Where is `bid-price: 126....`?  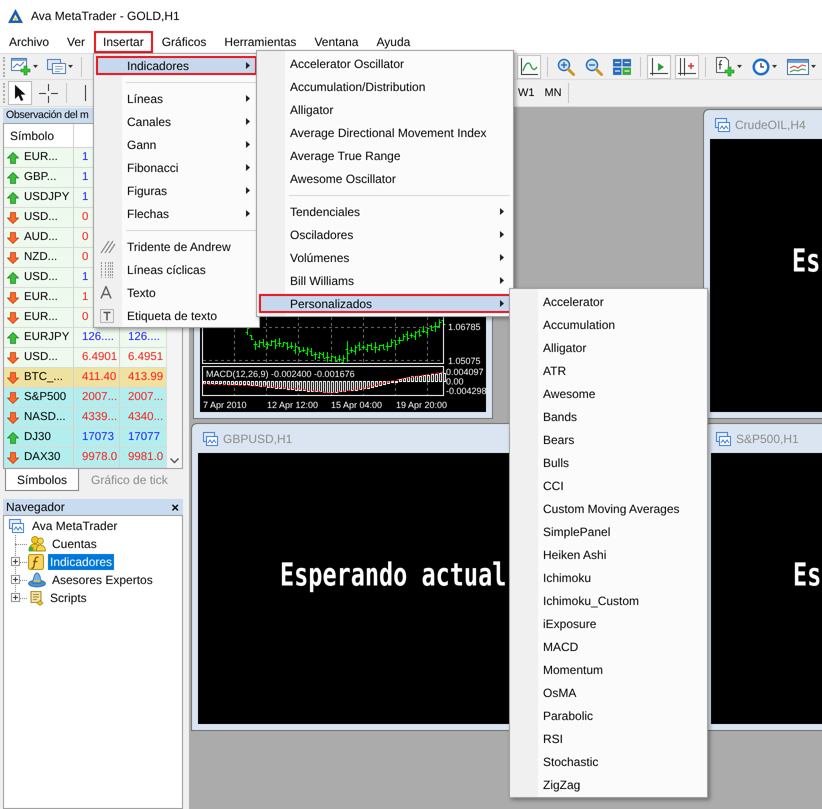
bid-price: 126.... is located at coordinates (98, 337).